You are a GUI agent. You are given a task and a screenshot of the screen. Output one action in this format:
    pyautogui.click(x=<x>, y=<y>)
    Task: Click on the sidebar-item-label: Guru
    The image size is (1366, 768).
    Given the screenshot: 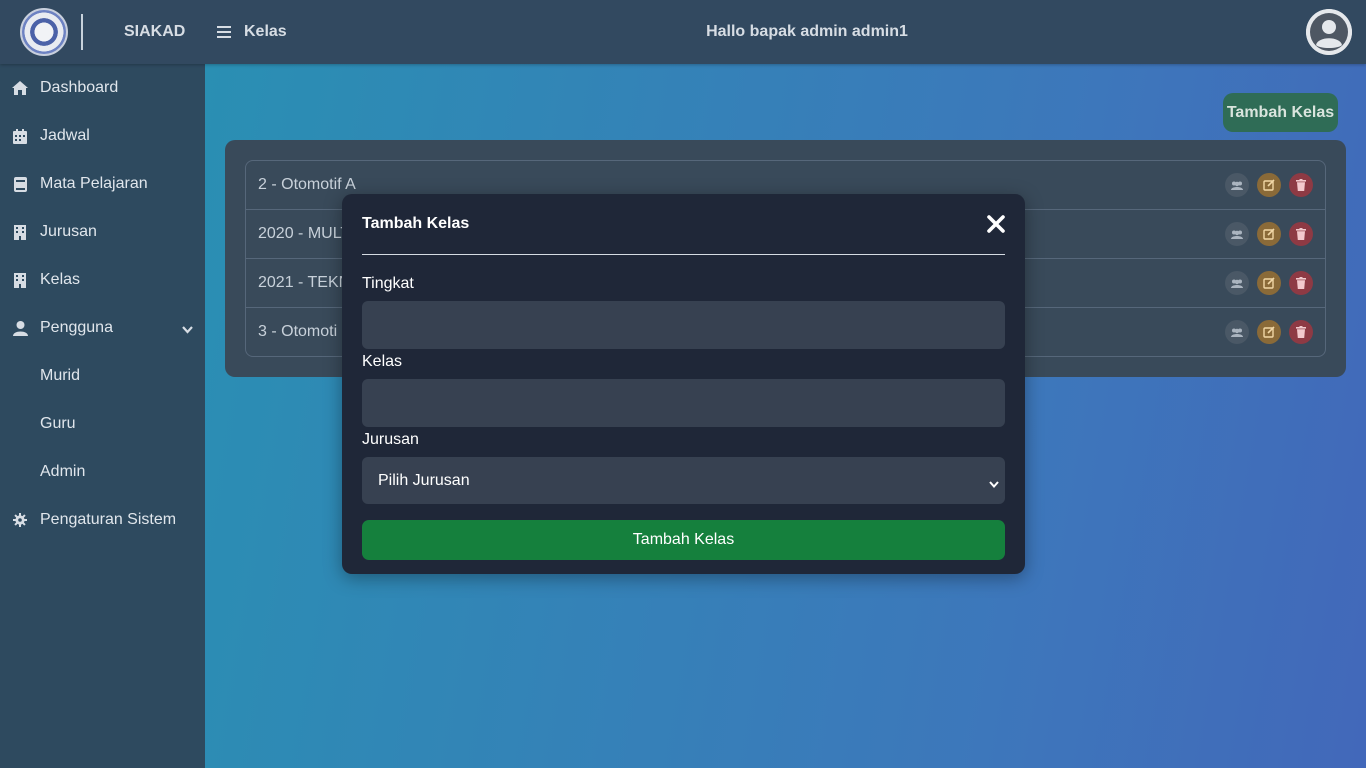 What is the action you would take?
    pyautogui.click(x=58, y=423)
    